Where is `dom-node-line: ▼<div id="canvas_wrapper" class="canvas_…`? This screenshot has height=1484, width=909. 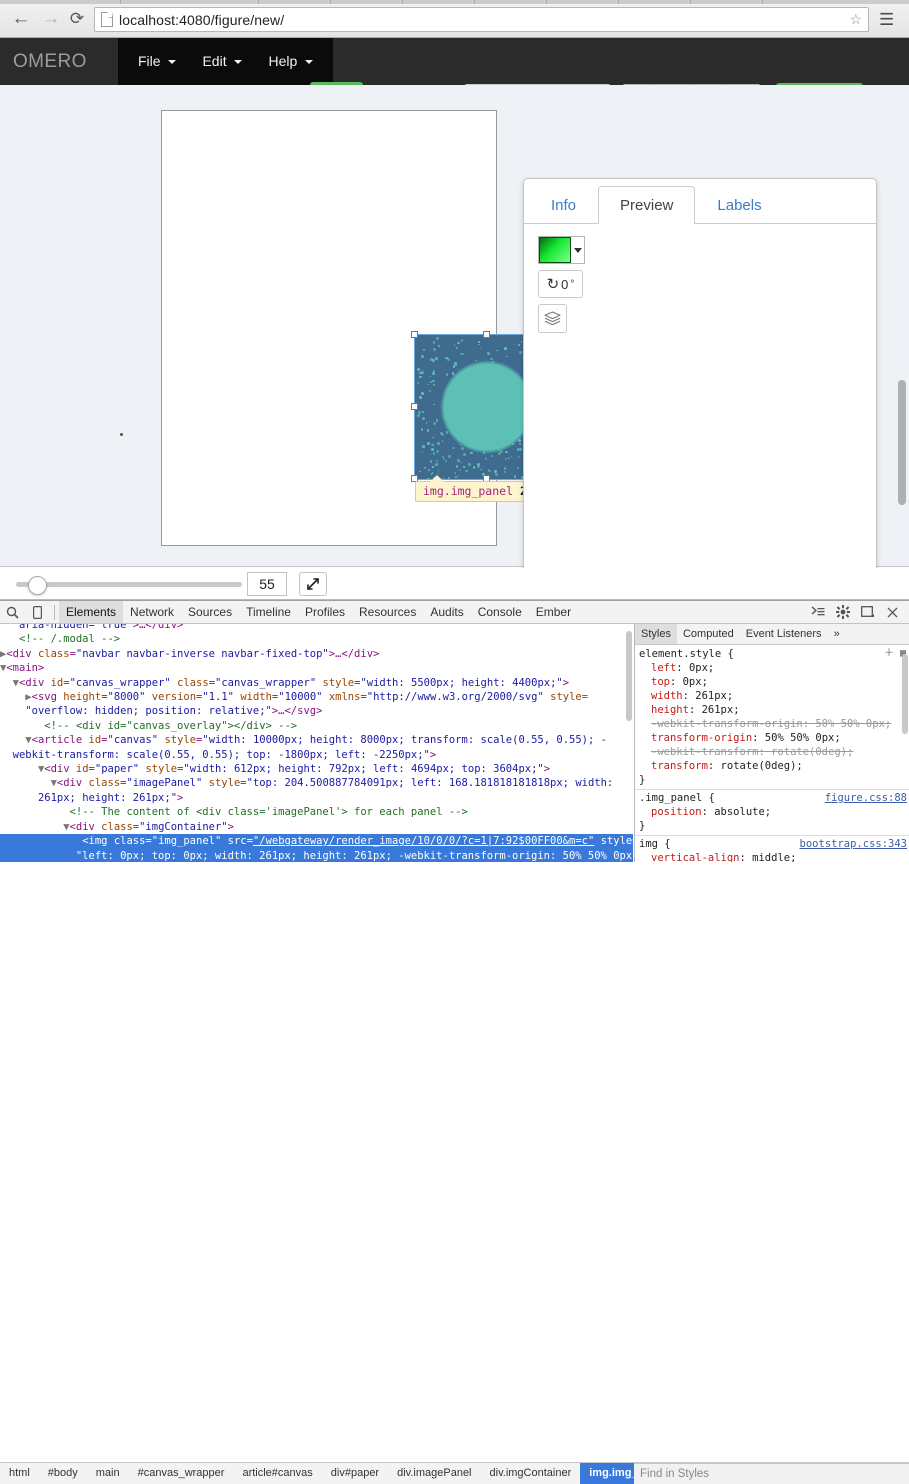 dom-node-line: ▼<div id="canvas_wrapper" class="canvas_… is located at coordinates (316, 683).